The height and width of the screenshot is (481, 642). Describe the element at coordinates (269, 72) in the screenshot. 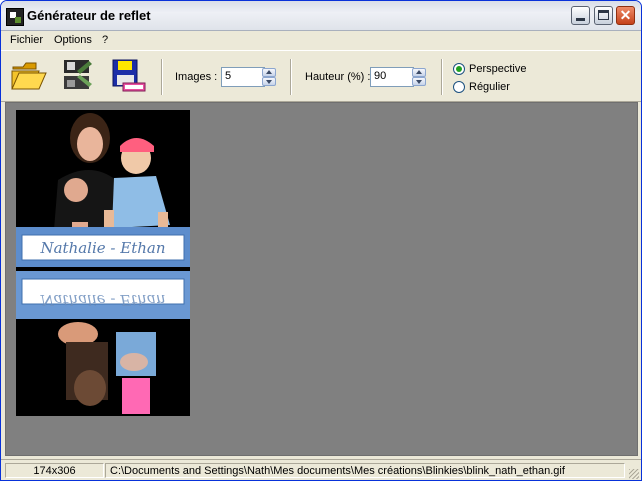

I see `images-spin-up-button` at that location.